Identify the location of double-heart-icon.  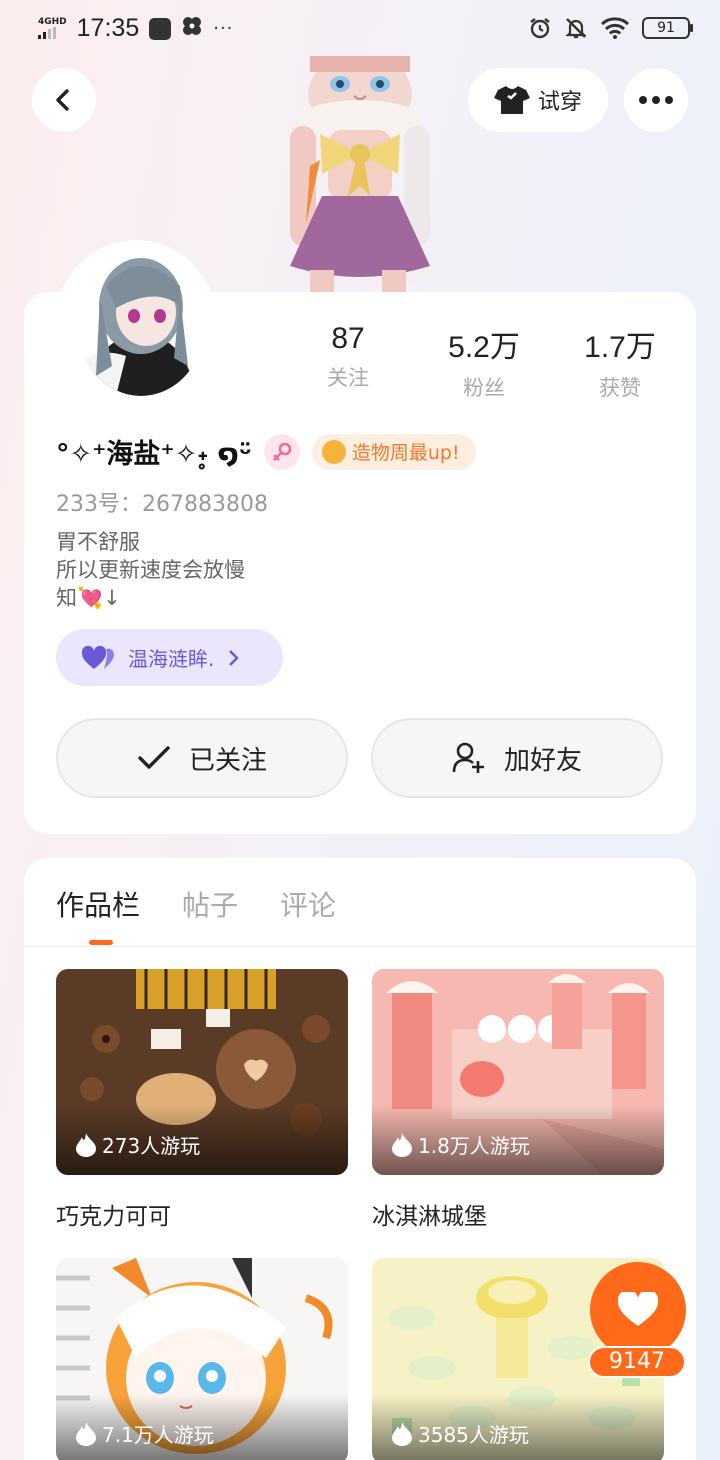
(98, 657).